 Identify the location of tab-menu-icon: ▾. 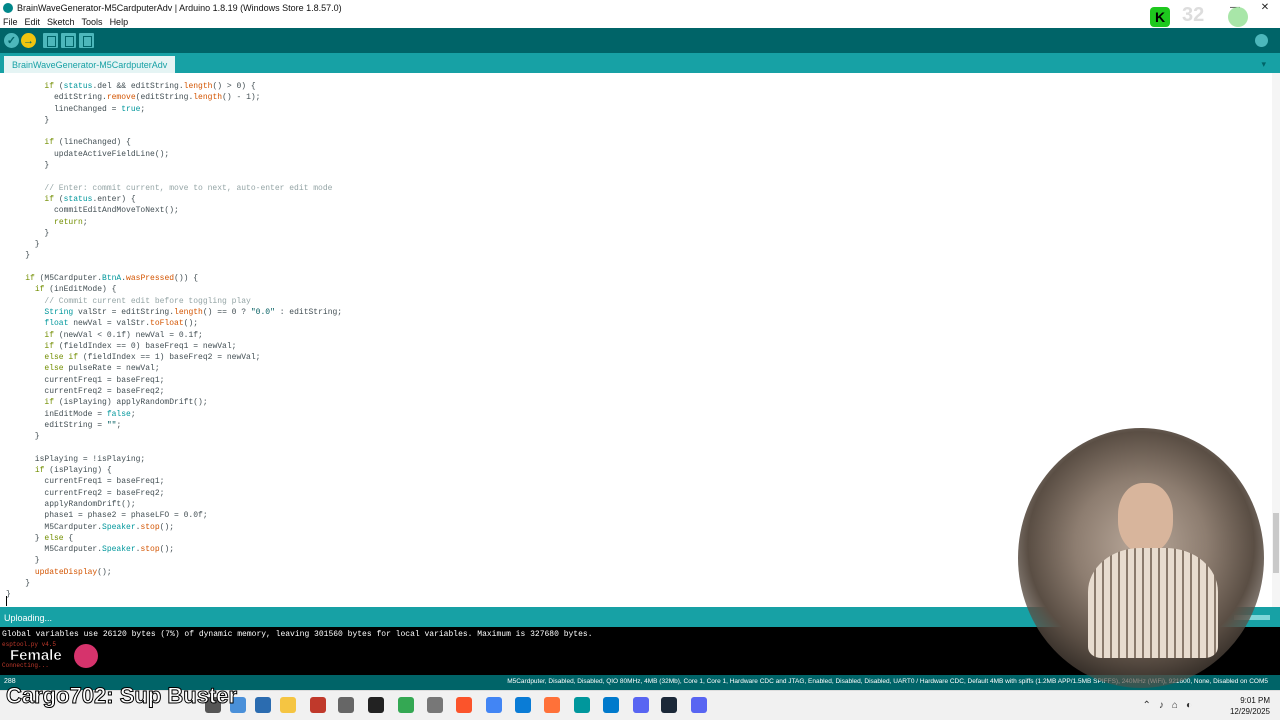
(1263, 64).